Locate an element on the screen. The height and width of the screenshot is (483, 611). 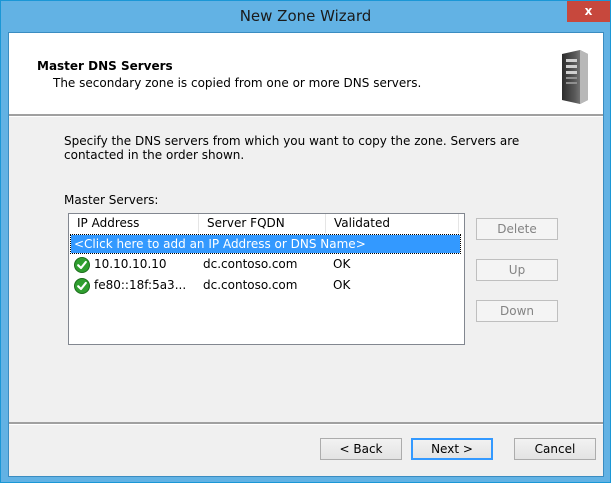
cancel-button: Cancel is located at coordinates (555, 449).